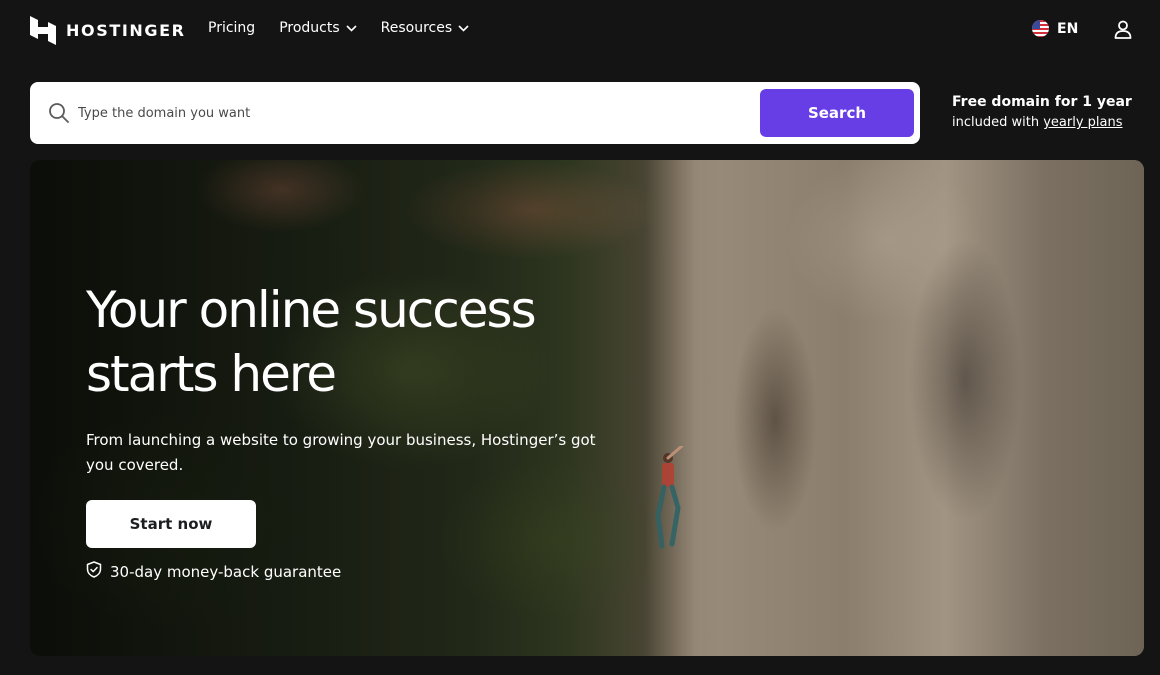 The image size is (1160, 675). What do you see at coordinates (126, 30) in the screenshot?
I see `logo-text: HOSTINGER` at bounding box center [126, 30].